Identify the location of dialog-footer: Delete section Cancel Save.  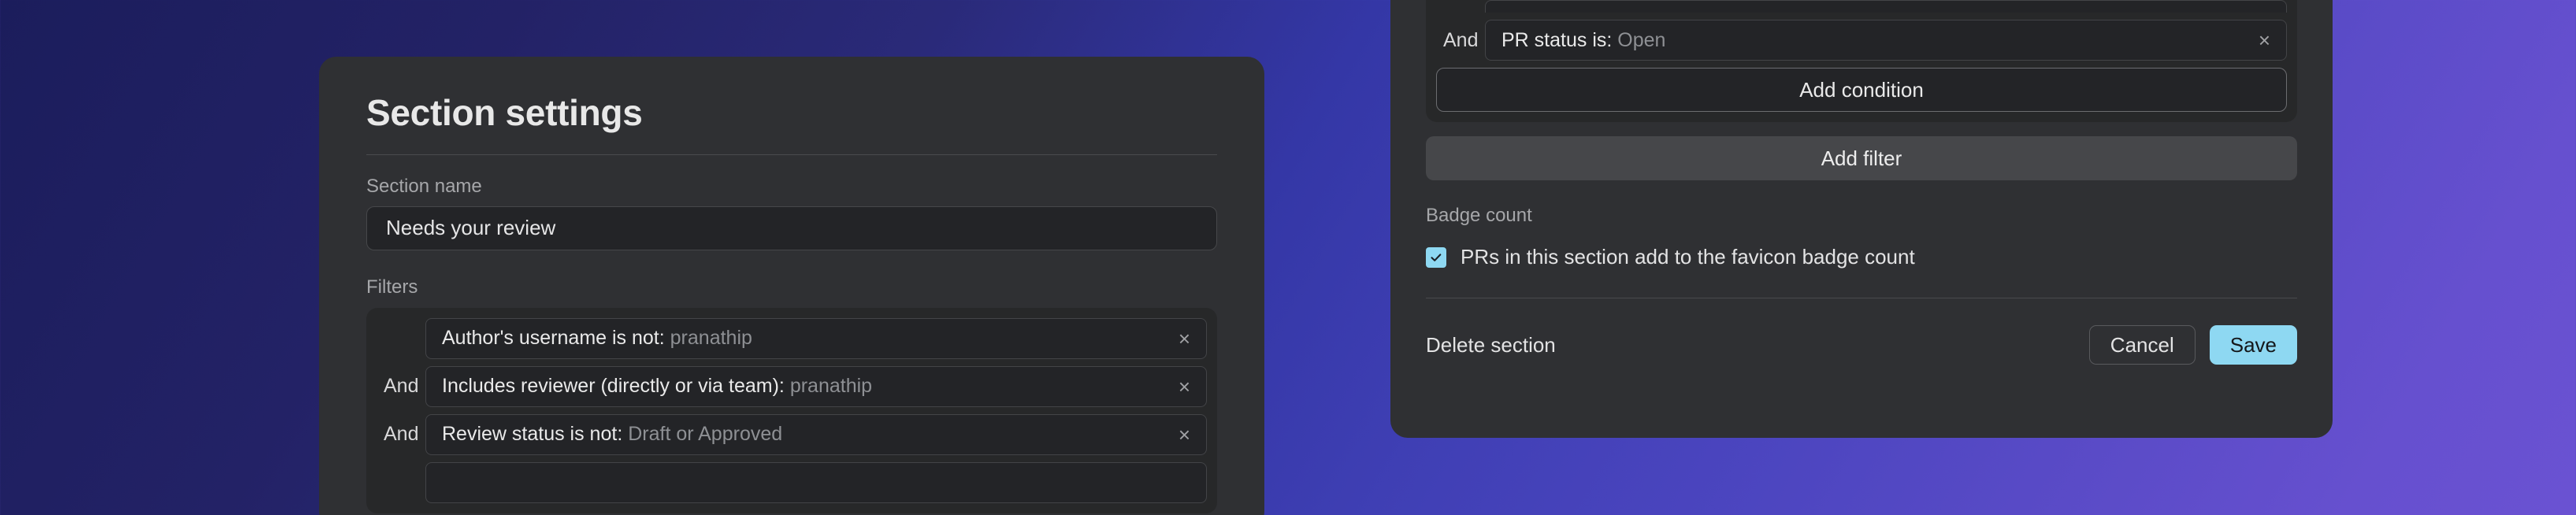
(1861, 345).